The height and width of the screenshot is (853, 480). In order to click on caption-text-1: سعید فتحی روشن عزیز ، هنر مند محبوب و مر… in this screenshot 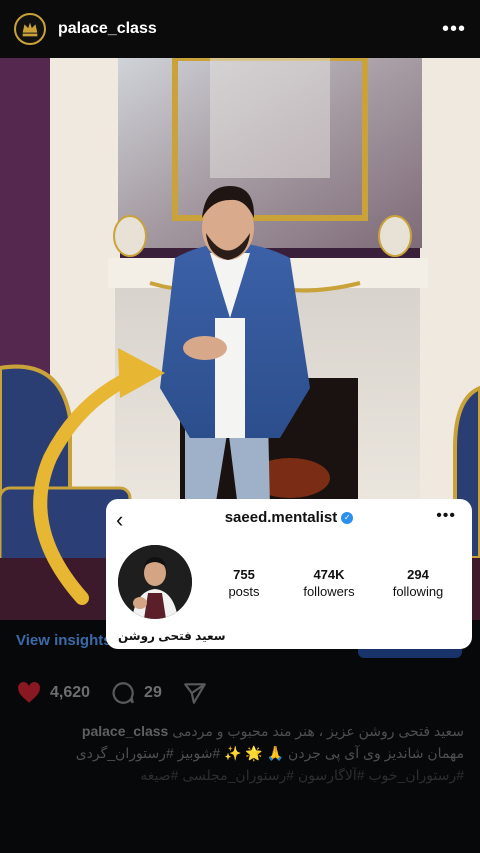, I will do `click(318, 731)`.